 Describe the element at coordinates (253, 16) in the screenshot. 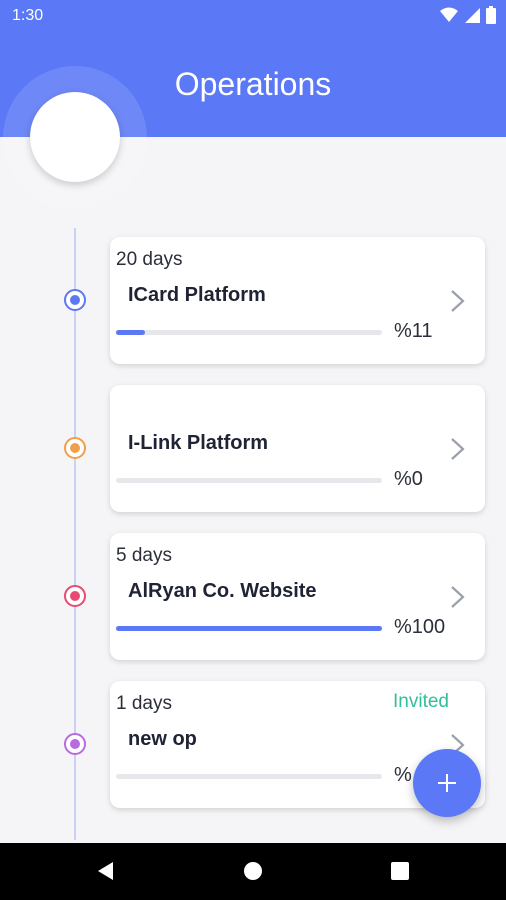

I see `status-bar: 1:30` at that location.